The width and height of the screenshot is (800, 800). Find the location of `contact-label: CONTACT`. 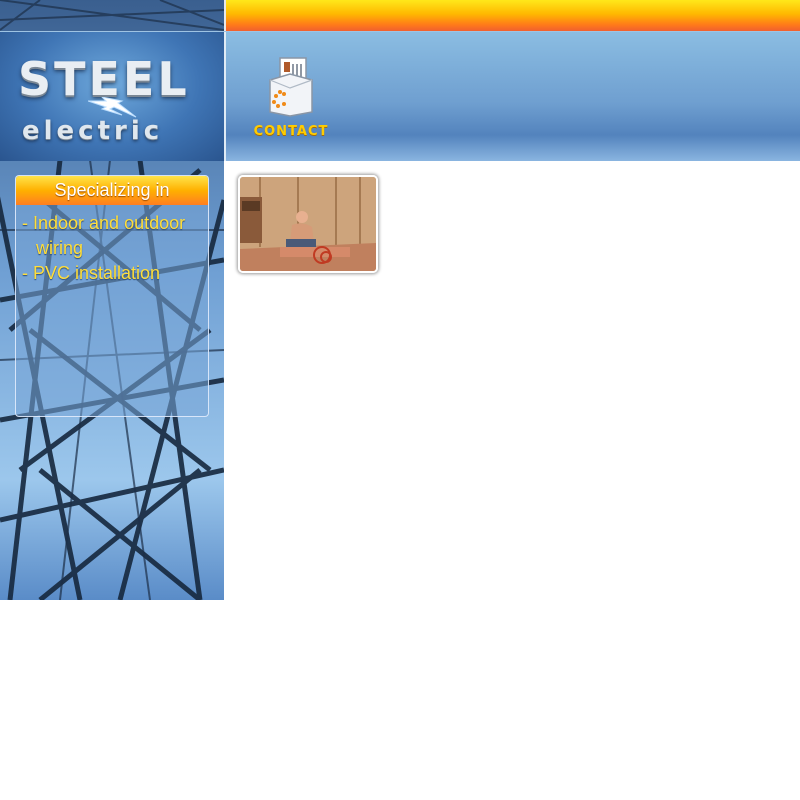

contact-label: CONTACT is located at coordinates (291, 131).